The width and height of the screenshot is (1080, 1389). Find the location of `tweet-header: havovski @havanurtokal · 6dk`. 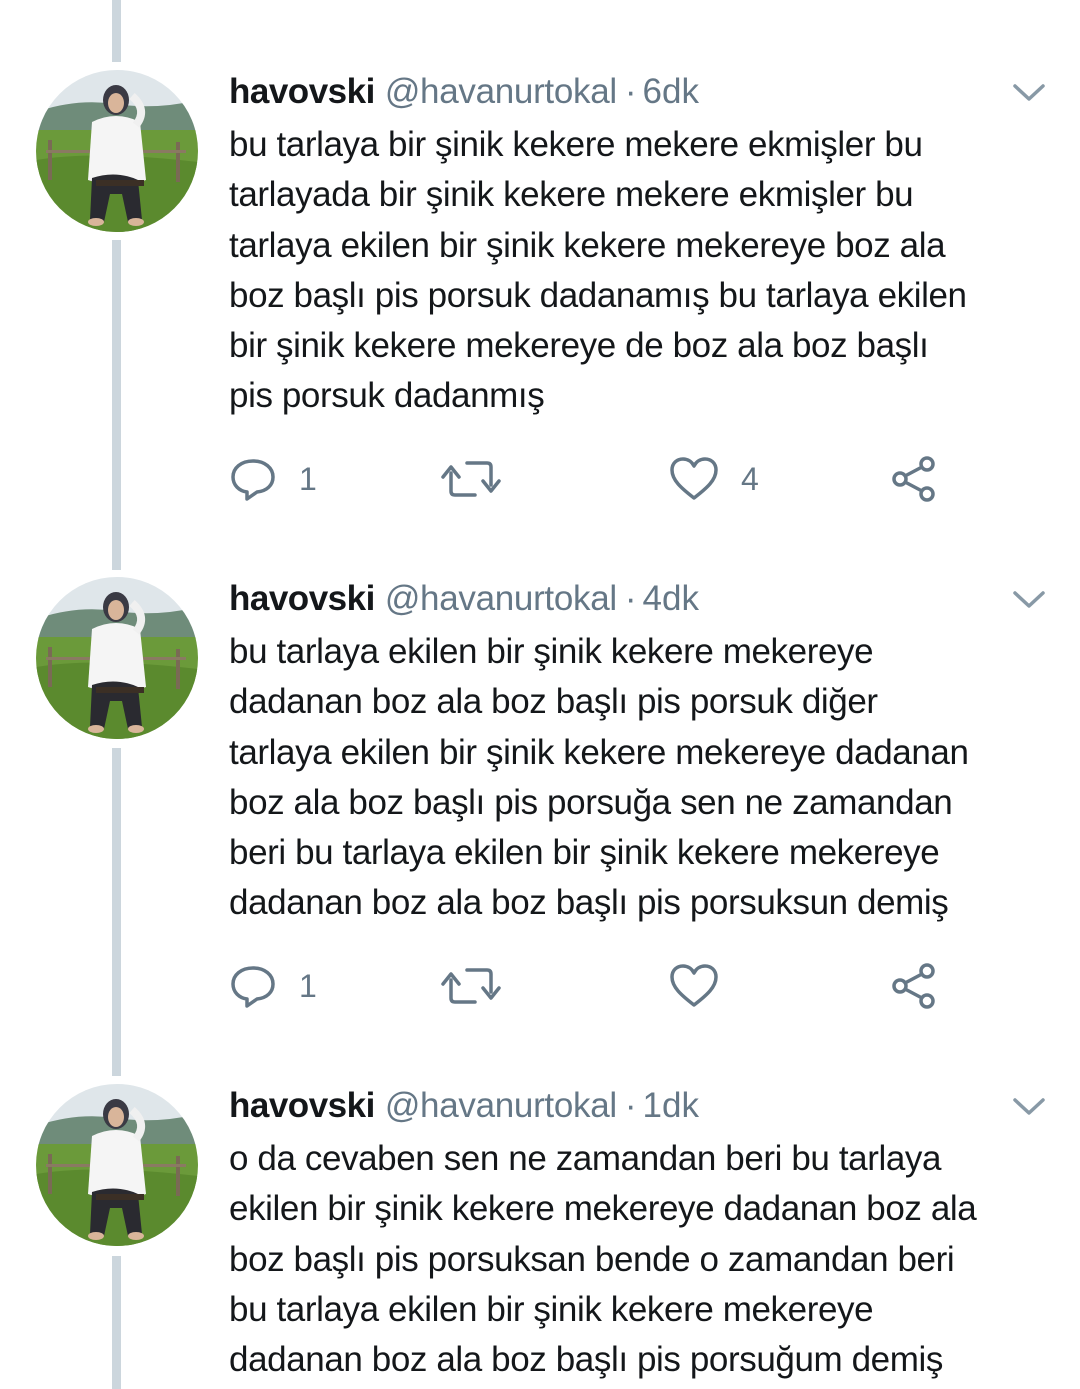

tweet-header: havovski @havanurtokal · 6dk is located at coordinates (464, 92).